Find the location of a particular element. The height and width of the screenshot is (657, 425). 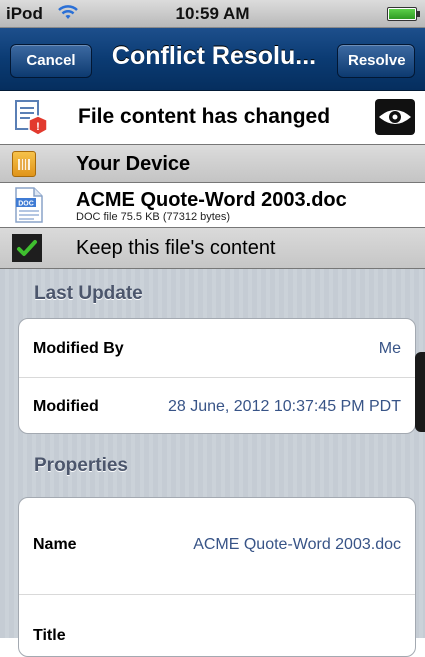

device-section-row: Your Device is located at coordinates (212, 164).